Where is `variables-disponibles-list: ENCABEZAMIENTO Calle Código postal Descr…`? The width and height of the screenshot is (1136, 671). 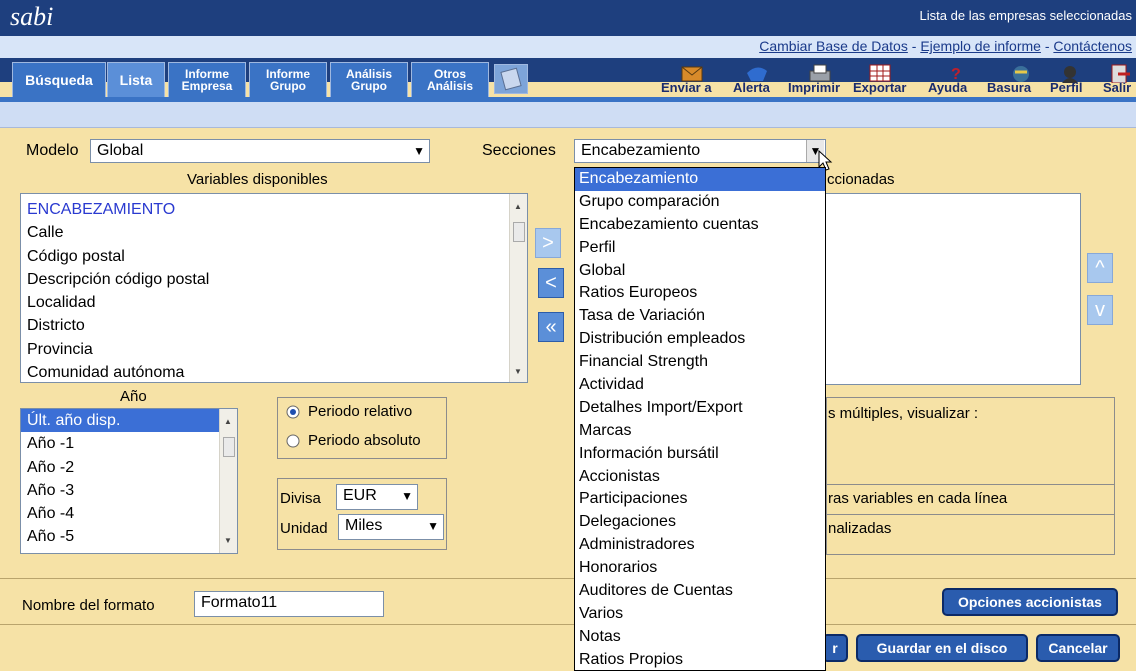
variables-disponibles-list: ENCABEZAMIENTO Calle Código postal Descr… is located at coordinates (274, 288).